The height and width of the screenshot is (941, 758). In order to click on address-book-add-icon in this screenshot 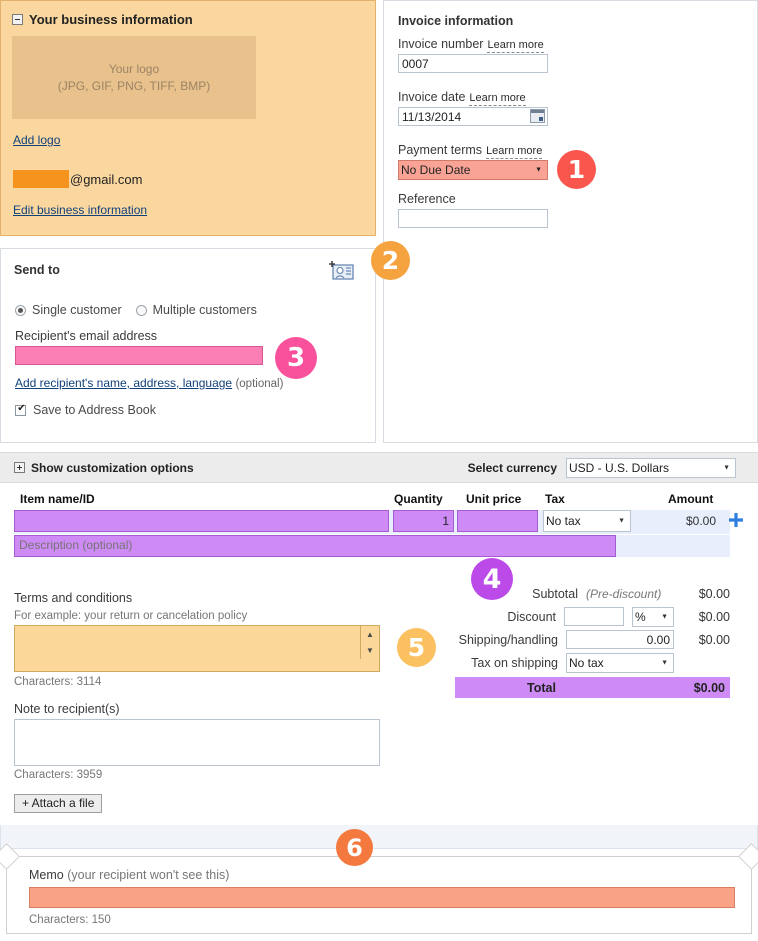, I will do `click(342, 271)`.